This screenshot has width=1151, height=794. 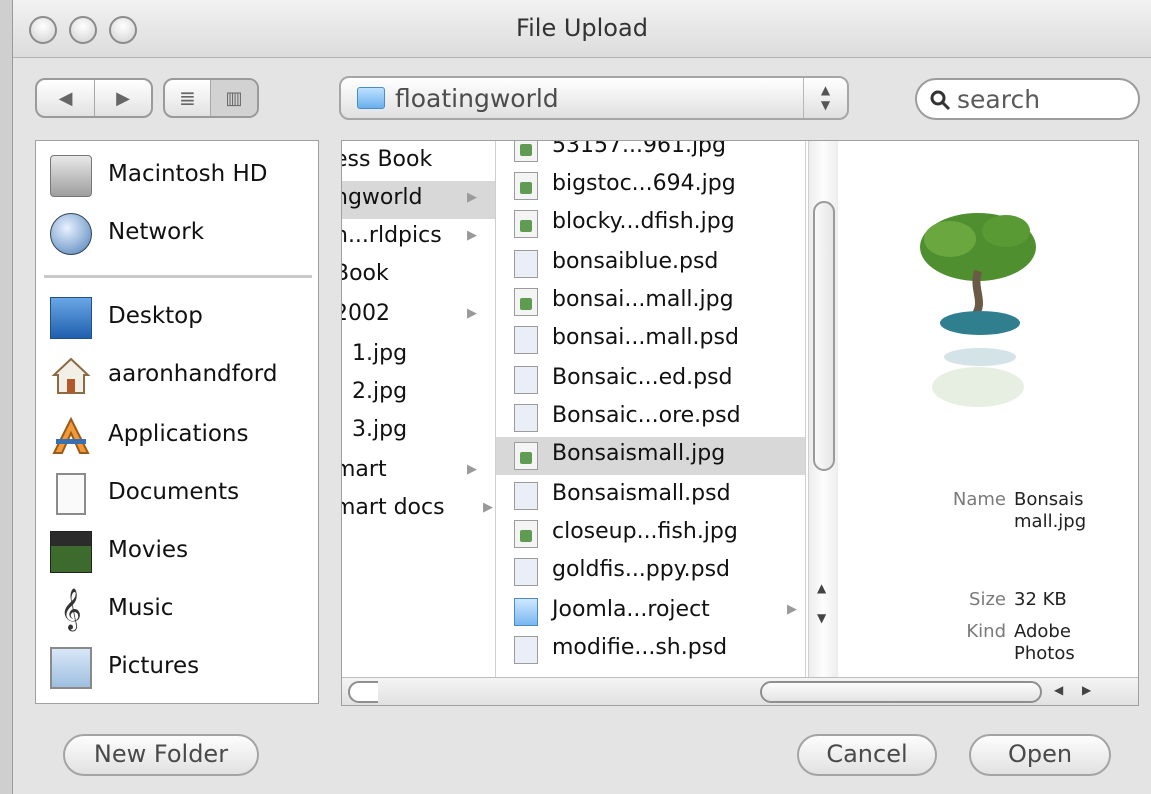 I want to click on size-label: Size, so click(x=987, y=599).